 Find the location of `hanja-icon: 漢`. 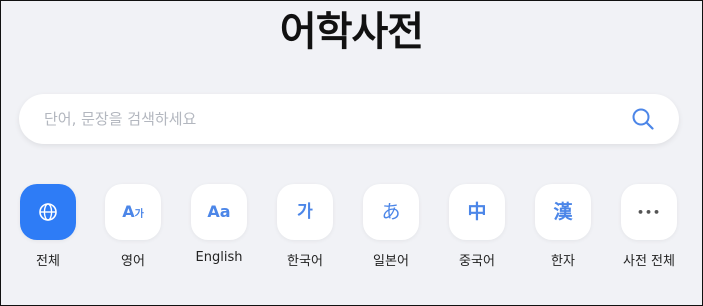

hanja-icon: 漢 is located at coordinates (563, 211).